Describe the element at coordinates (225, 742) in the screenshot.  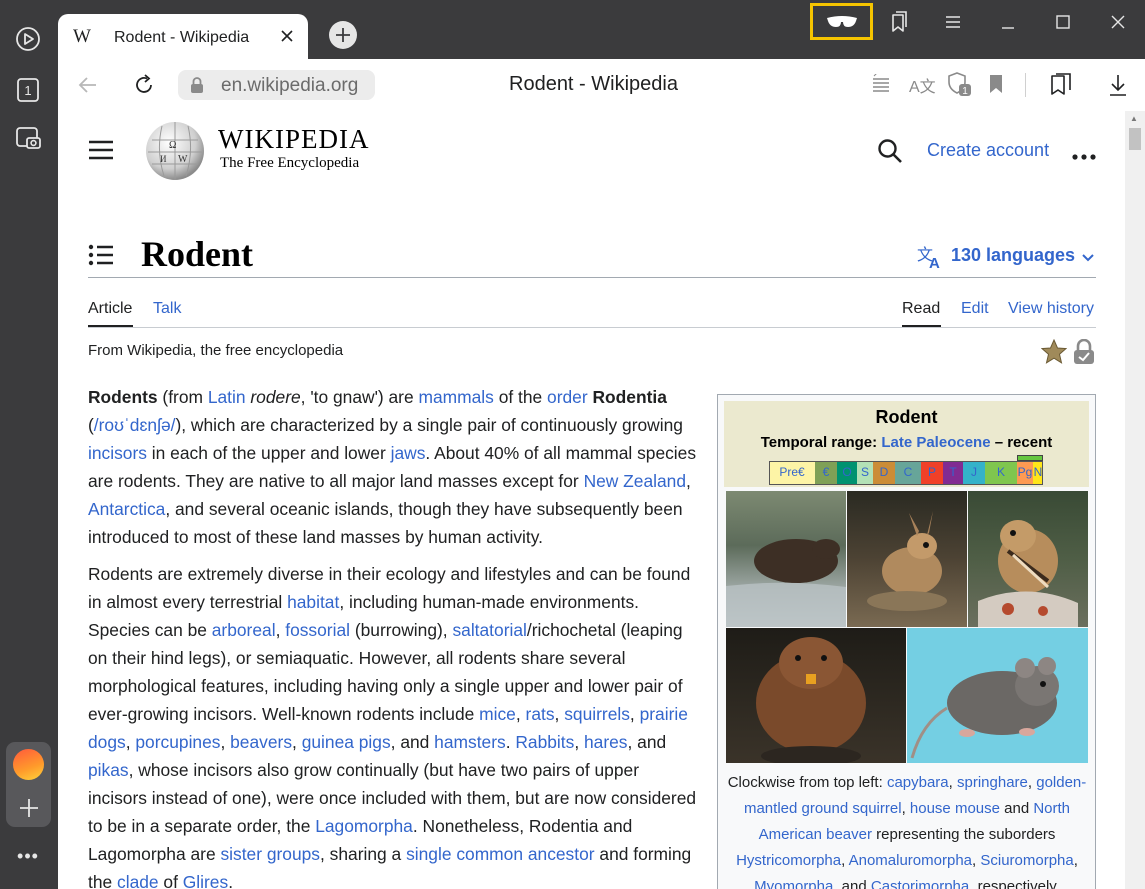
I see `text-run: ,` at that location.